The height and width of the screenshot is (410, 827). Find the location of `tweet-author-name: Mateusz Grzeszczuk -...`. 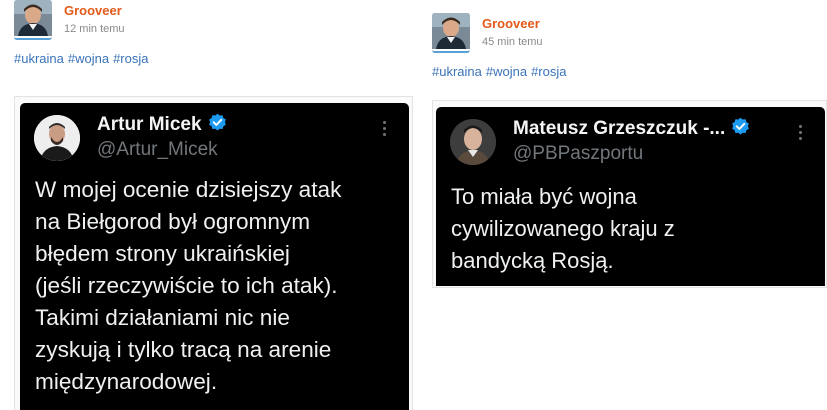

tweet-author-name: Mateusz Grzeszczuk -... is located at coordinates (619, 128).